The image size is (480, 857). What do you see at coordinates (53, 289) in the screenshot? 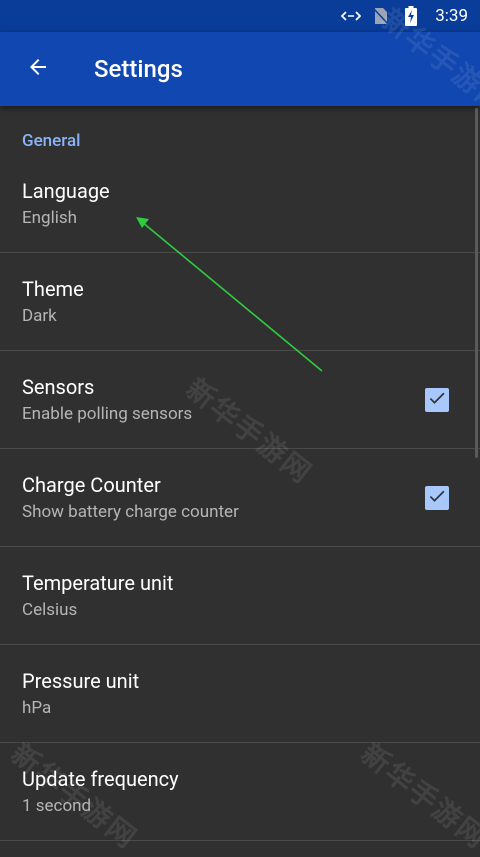
I see `pref-title: Theme` at bounding box center [53, 289].